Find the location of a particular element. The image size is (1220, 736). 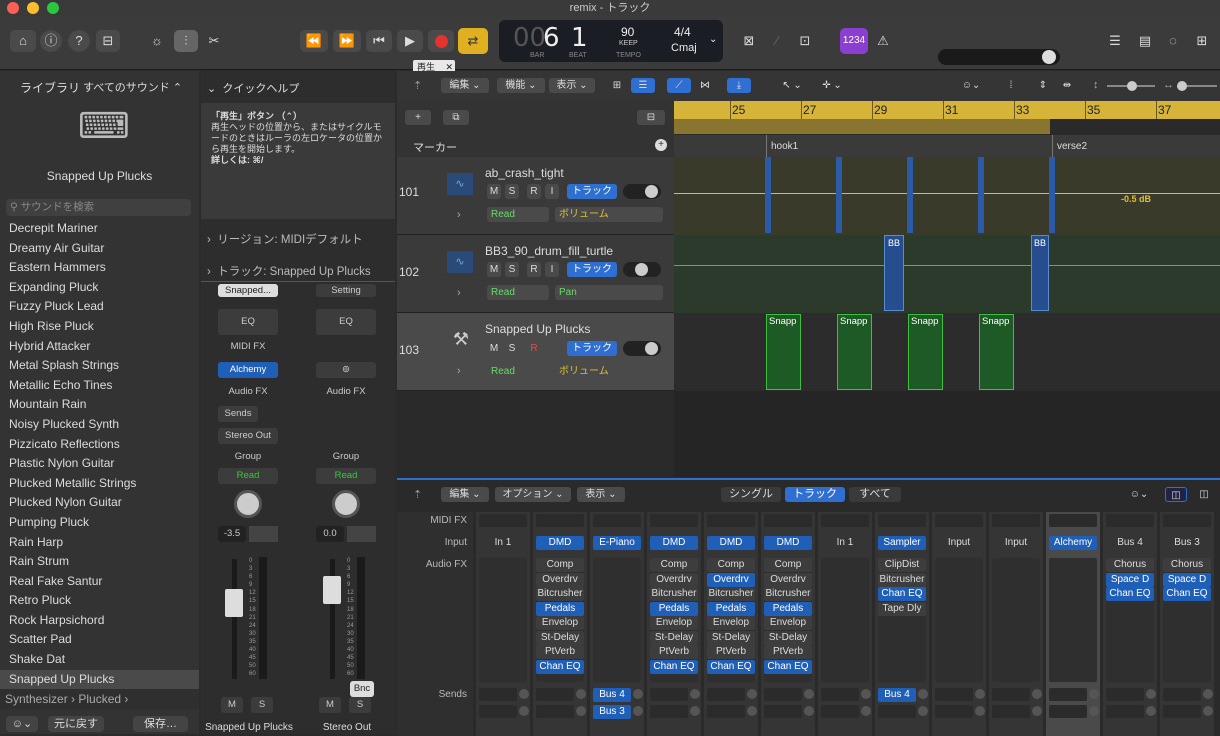

setting-button: Setting is located at coordinates (346, 290).